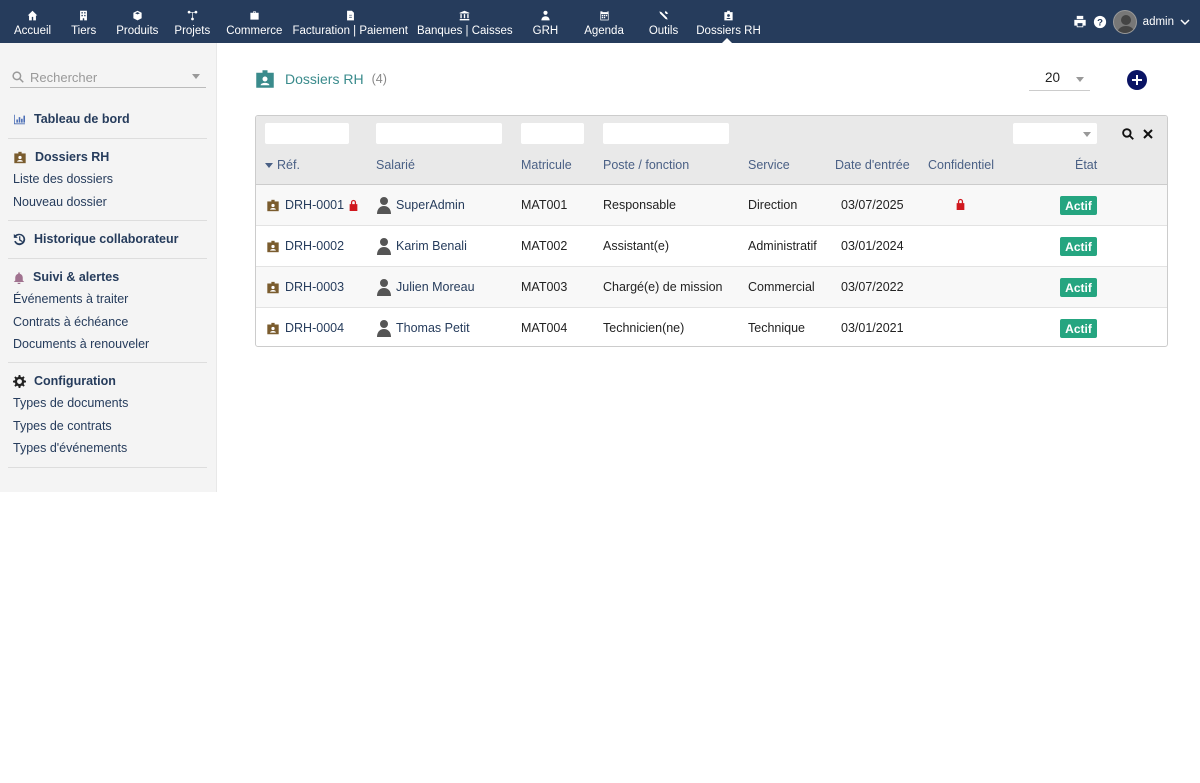 The image size is (1200, 783). What do you see at coordinates (108, 344) in the screenshot?
I see `sidebar-item-documents-renouveler: Documents à renouveler` at bounding box center [108, 344].